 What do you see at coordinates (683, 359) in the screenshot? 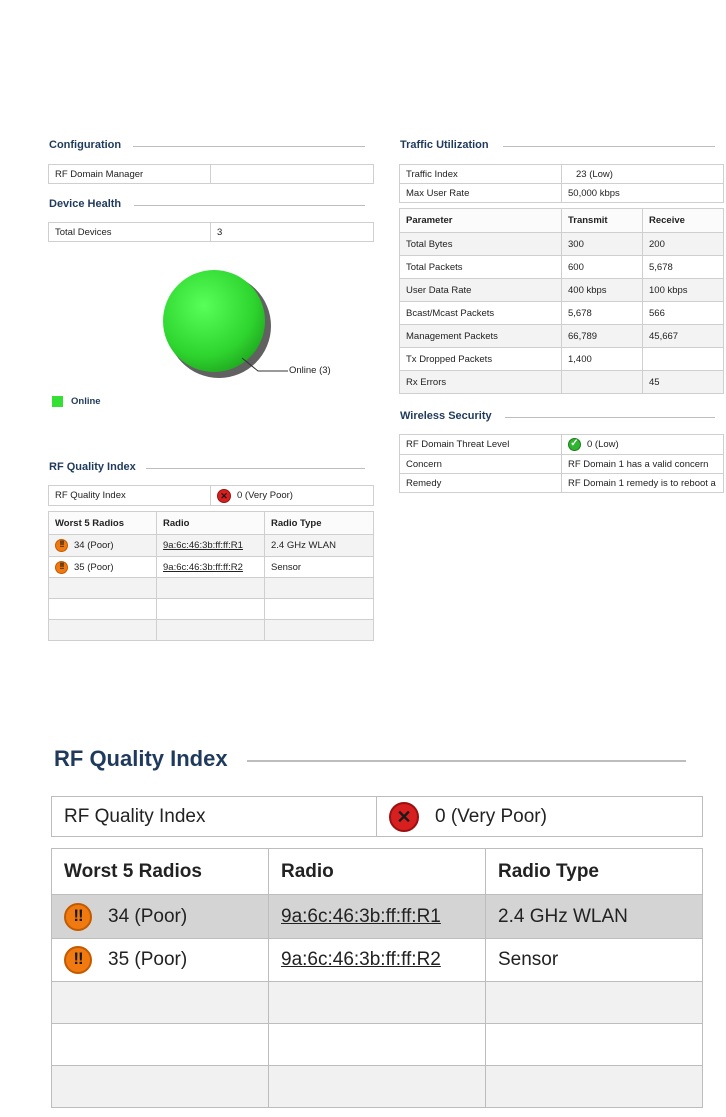
I see `param-rx` at bounding box center [683, 359].